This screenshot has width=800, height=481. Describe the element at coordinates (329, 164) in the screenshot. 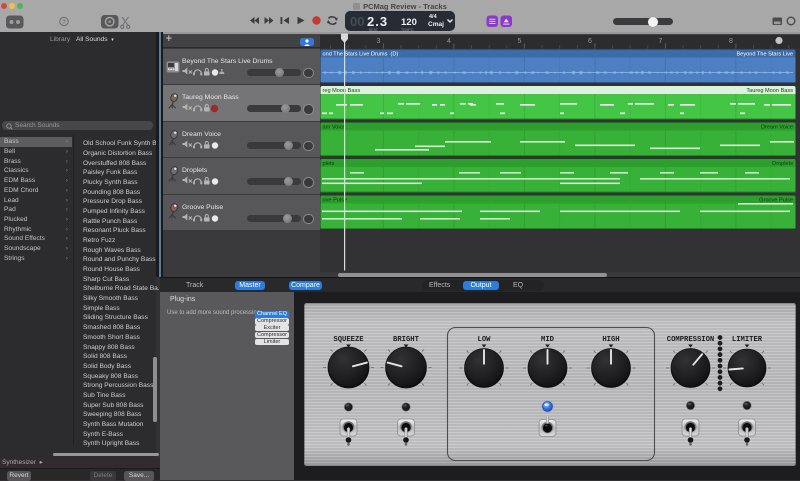

I see `svg-text: plets` at that location.